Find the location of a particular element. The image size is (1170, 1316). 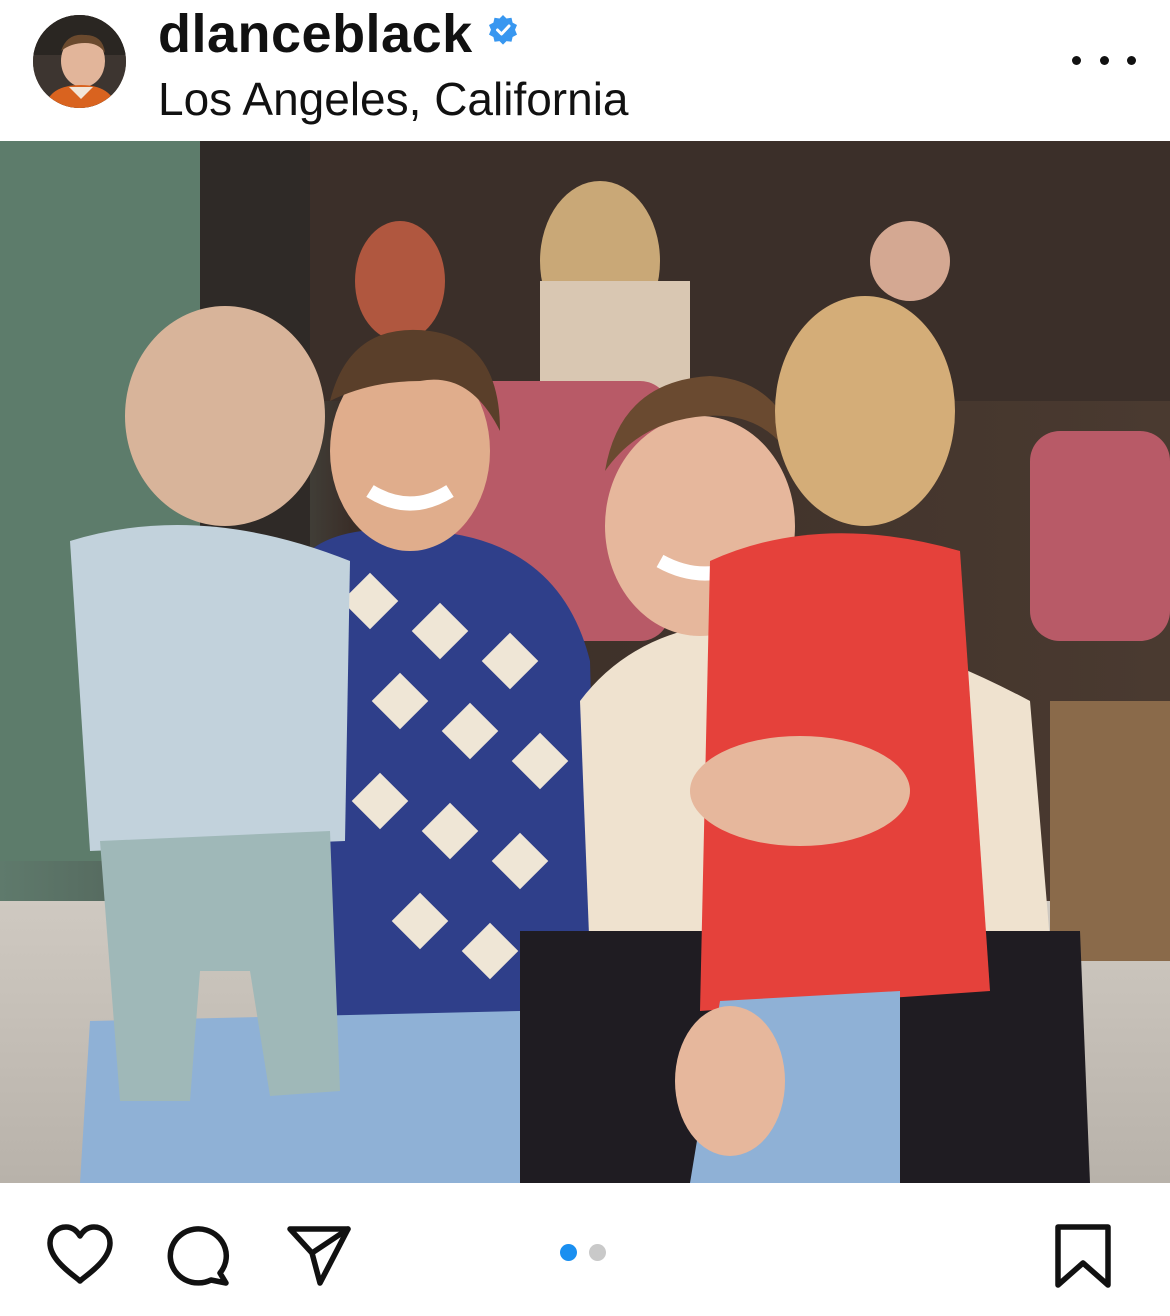

username: dlanceblack is located at coordinates (315, 34).